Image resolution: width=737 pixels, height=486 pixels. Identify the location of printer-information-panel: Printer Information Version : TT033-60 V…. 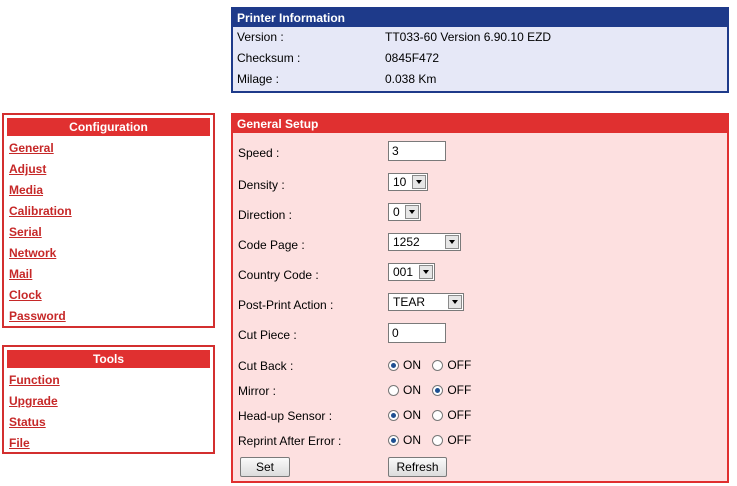
(480, 50).